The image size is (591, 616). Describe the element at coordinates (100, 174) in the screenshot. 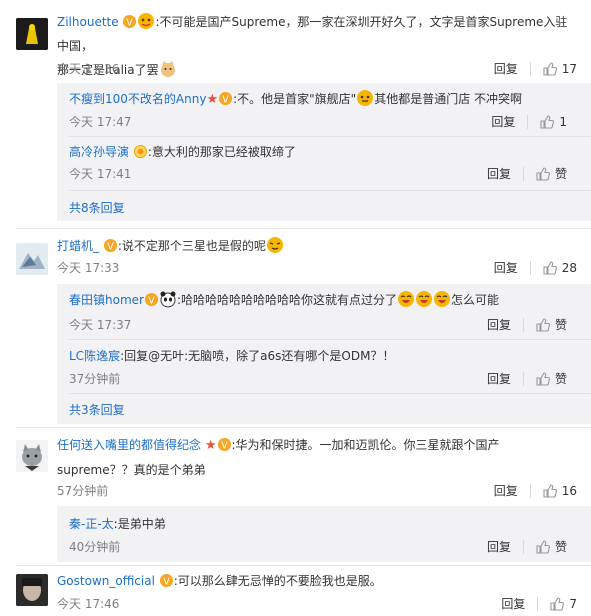

I see `reply-time: 今天 17:41` at that location.